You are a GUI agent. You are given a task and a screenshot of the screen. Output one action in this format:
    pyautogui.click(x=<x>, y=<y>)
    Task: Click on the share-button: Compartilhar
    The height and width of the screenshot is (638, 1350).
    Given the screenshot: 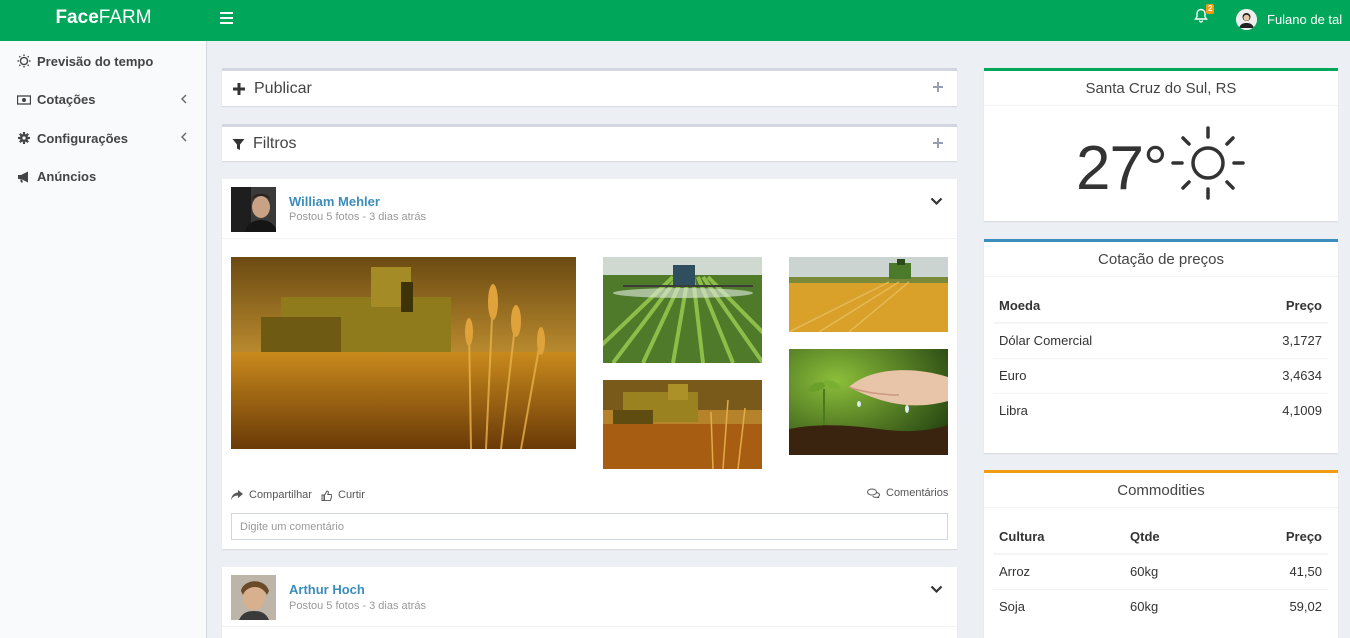 What is the action you would take?
    pyautogui.click(x=271, y=495)
    